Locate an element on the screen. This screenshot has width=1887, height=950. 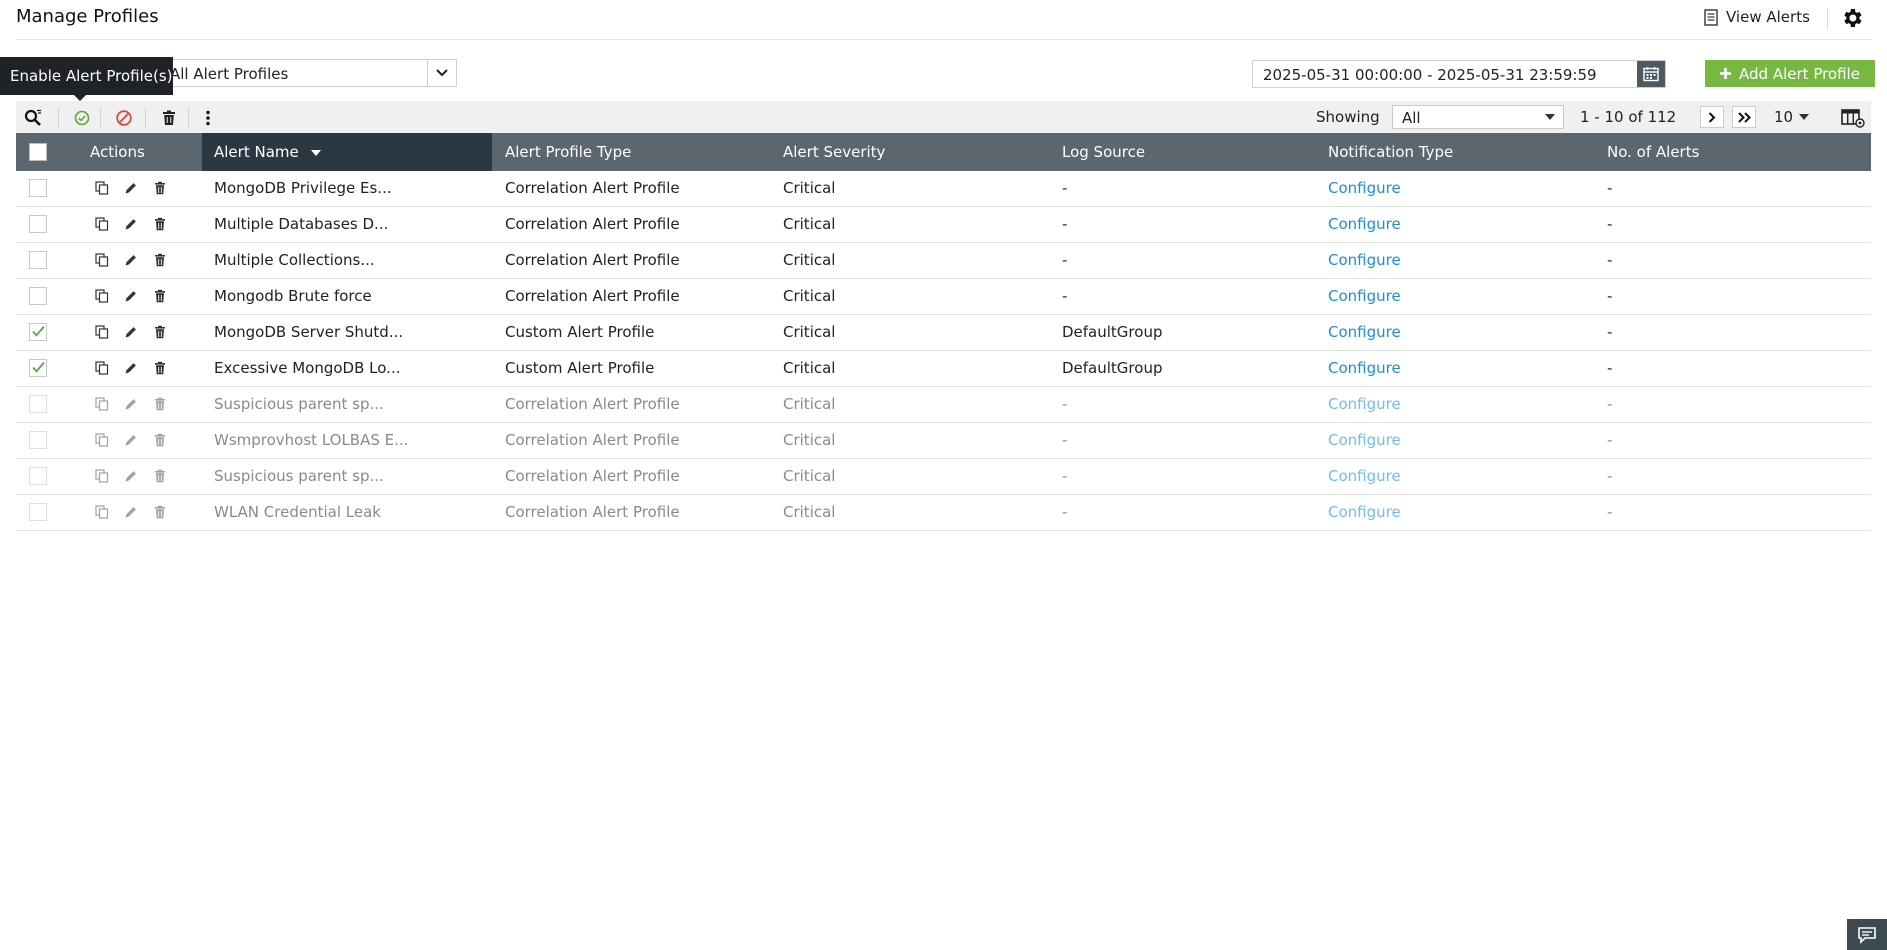
column-header-alert-name: Alert Name is located at coordinates (347, 152).